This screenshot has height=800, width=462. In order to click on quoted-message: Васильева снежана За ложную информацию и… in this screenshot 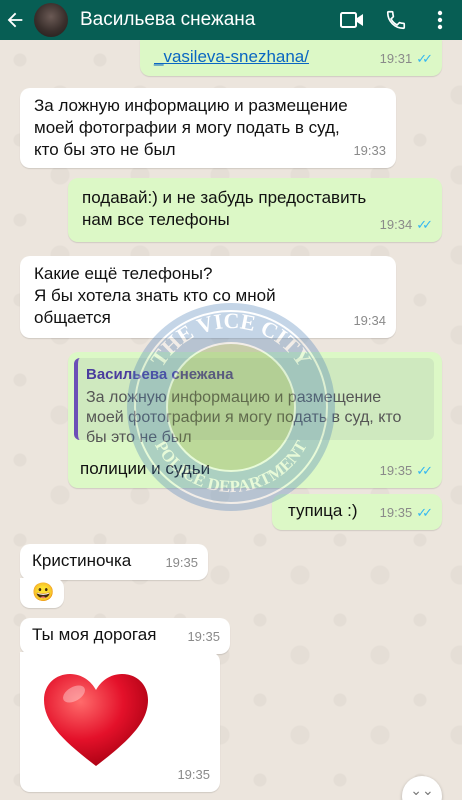, I will do `click(254, 402)`.